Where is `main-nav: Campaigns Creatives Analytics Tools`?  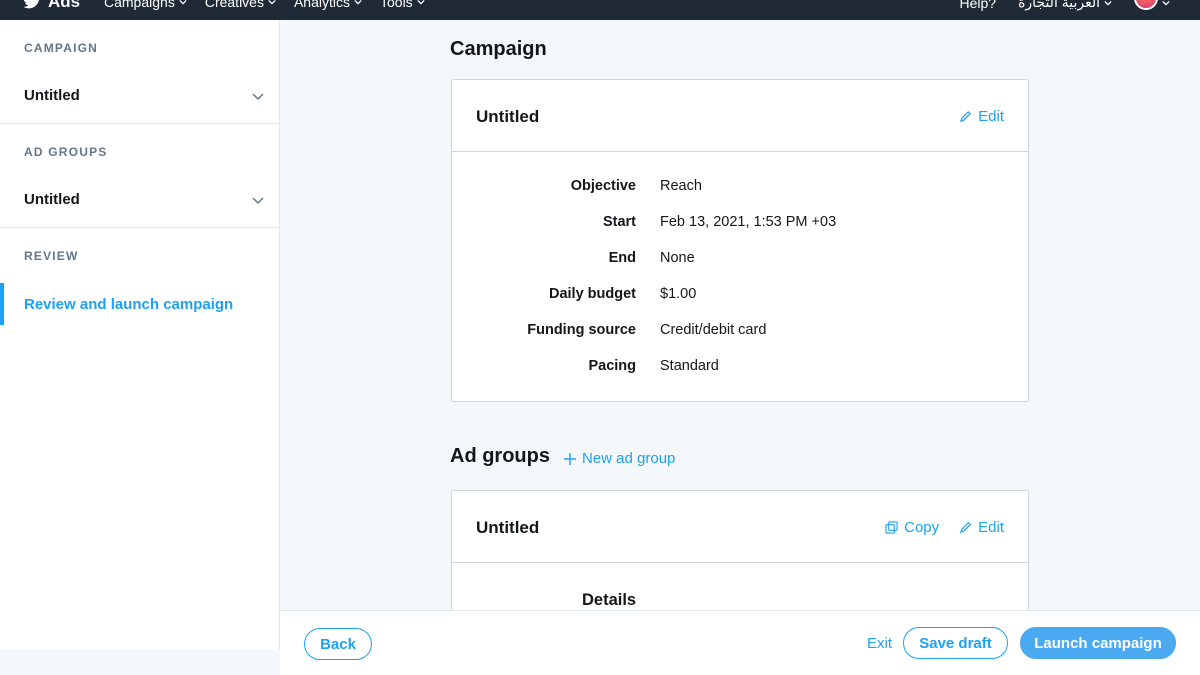
main-nav: Campaigns Creatives Analytics Tools is located at coordinates (264, 5).